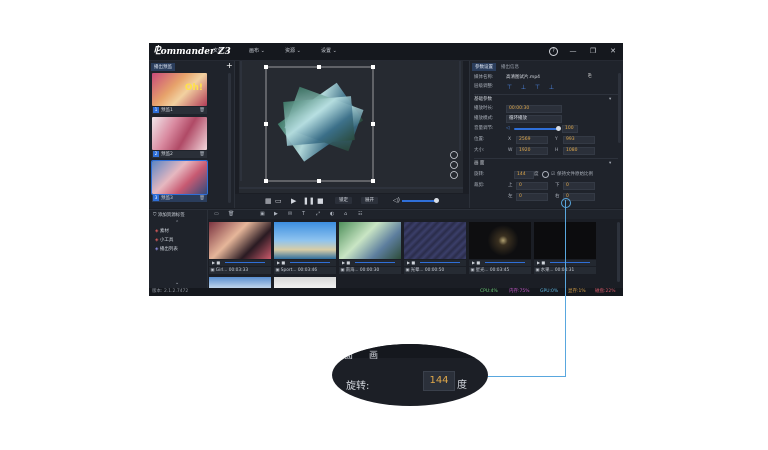  Describe the element at coordinates (593, 51) in the screenshot. I see `maximize-button: ❐` at that location.